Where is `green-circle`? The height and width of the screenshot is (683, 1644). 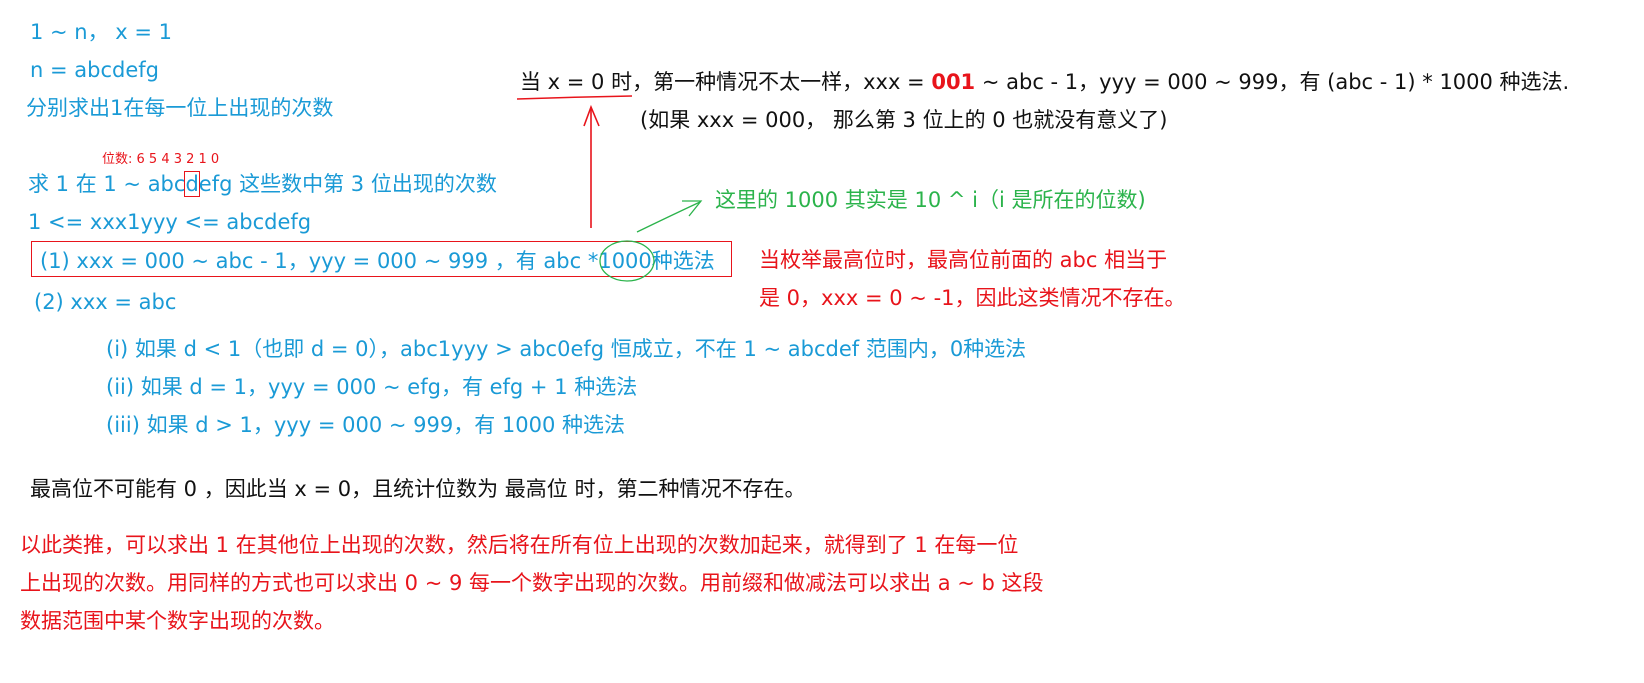
green-circle is located at coordinates (627, 261).